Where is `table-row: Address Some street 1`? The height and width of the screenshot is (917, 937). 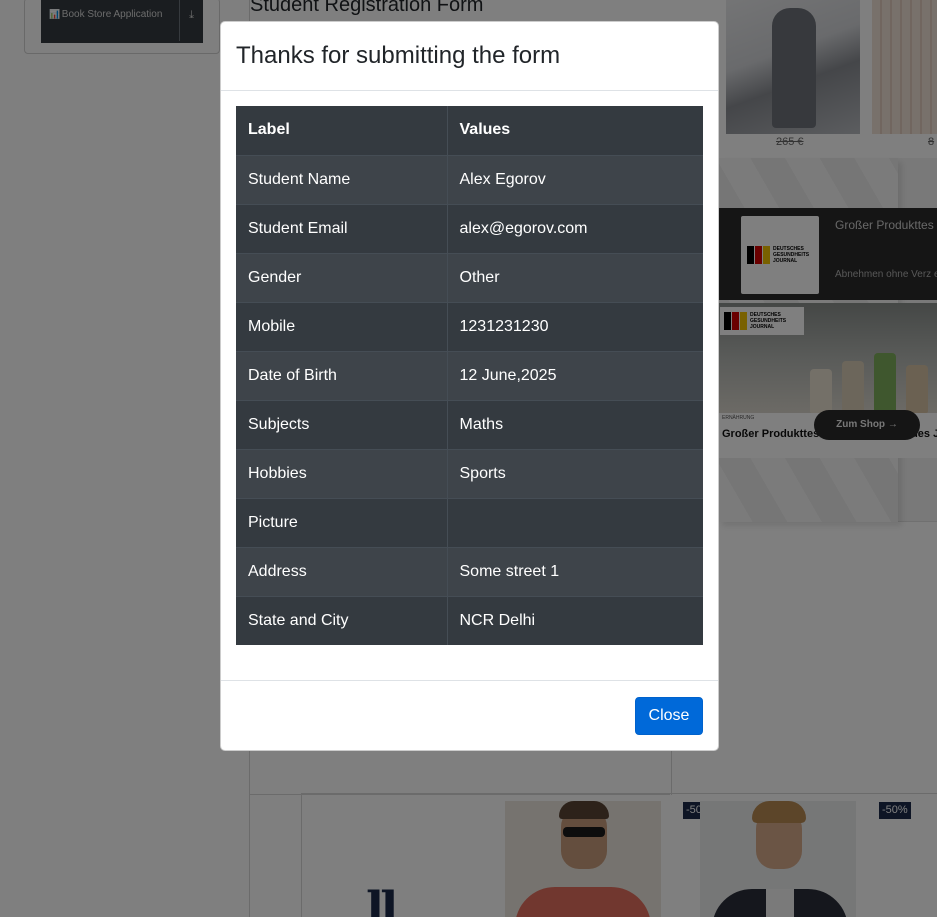 table-row: Address Some street 1 is located at coordinates (469, 571).